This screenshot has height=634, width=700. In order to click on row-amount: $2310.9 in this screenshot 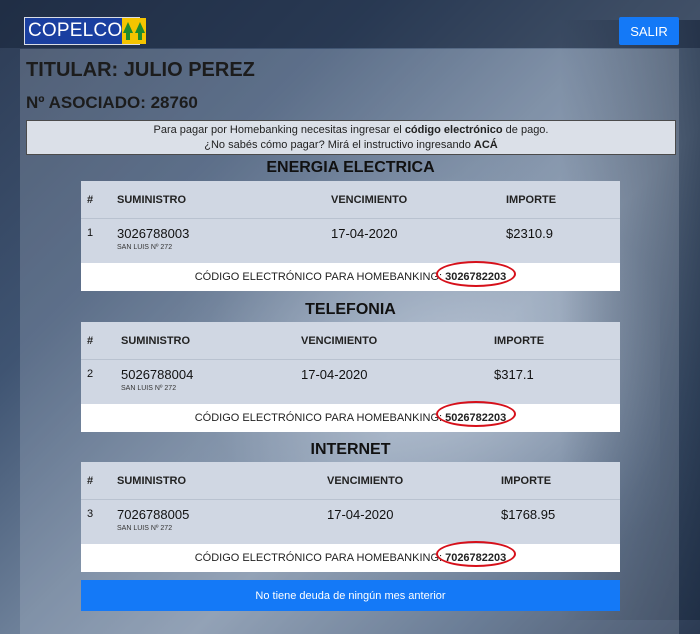, I will do `click(529, 233)`.